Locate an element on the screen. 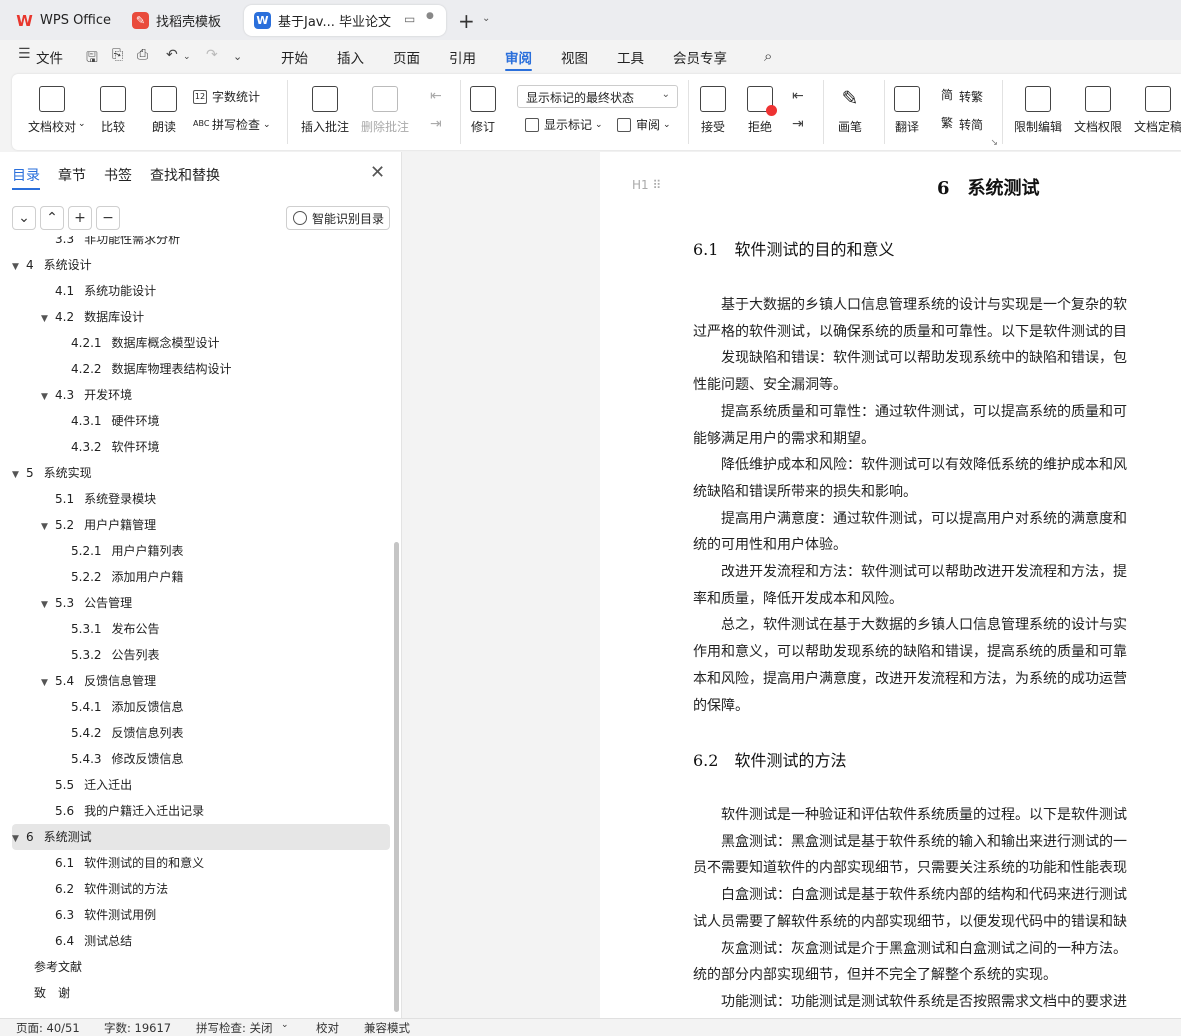 Image resolution: width=1181 pixels, height=1036 pixels. undo-icon: ↶ is located at coordinates (172, 55).